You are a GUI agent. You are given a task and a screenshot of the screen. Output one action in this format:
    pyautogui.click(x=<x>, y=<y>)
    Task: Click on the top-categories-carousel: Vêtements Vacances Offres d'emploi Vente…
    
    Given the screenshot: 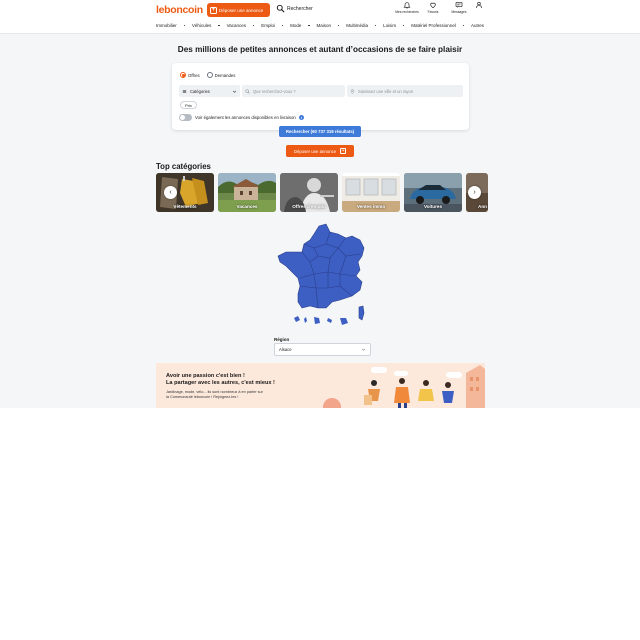 What is the action you would take?
    pyautogui.click(x=322, y=193)
    